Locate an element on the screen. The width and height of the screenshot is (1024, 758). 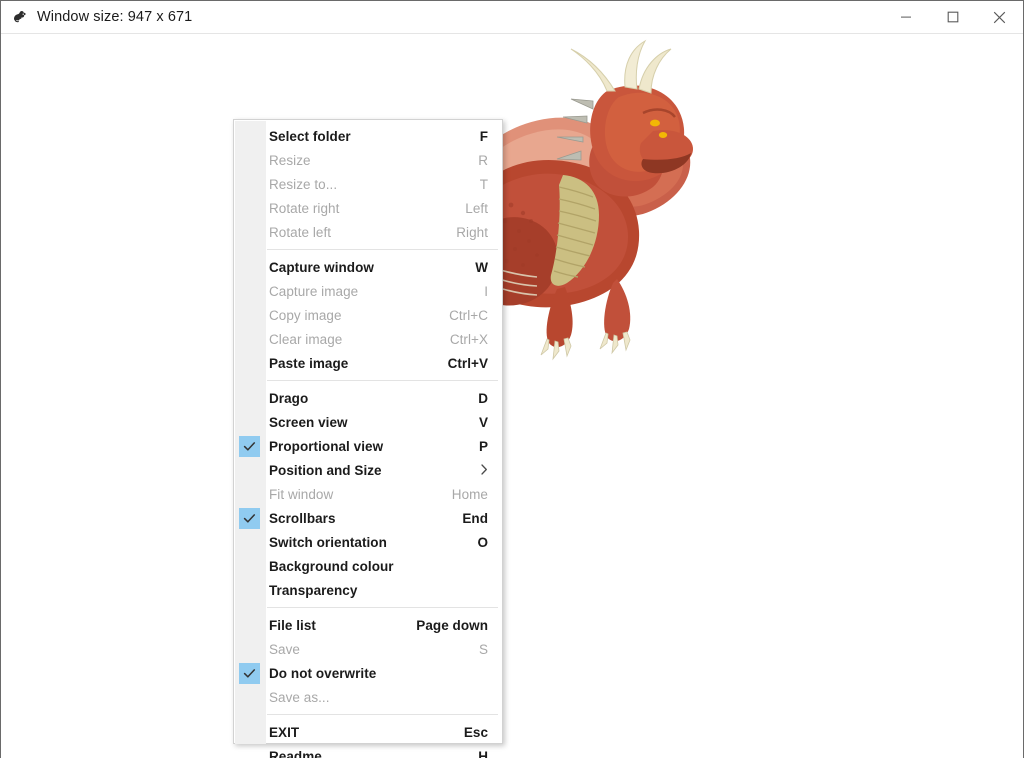
menu-item-accelerator: T is located at coordinates (483, 184).